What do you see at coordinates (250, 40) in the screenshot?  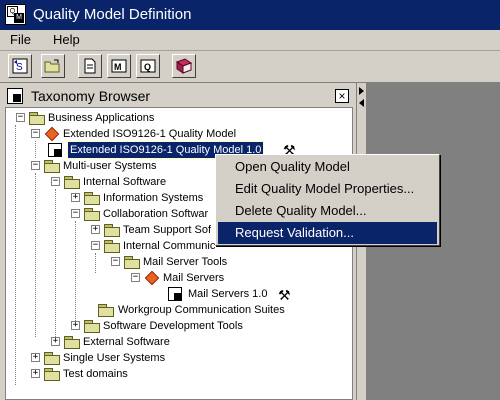 I see `menu-bar: File Help` at bounding box center [250, 40].